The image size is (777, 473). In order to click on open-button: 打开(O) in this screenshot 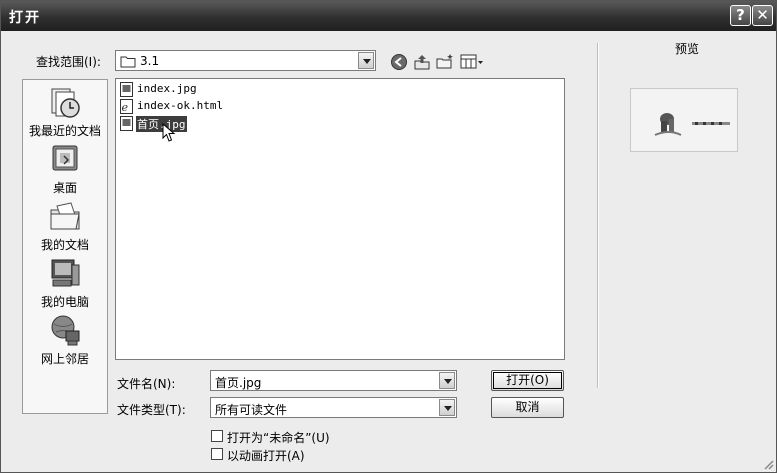, I will do `click(527, 380)`.